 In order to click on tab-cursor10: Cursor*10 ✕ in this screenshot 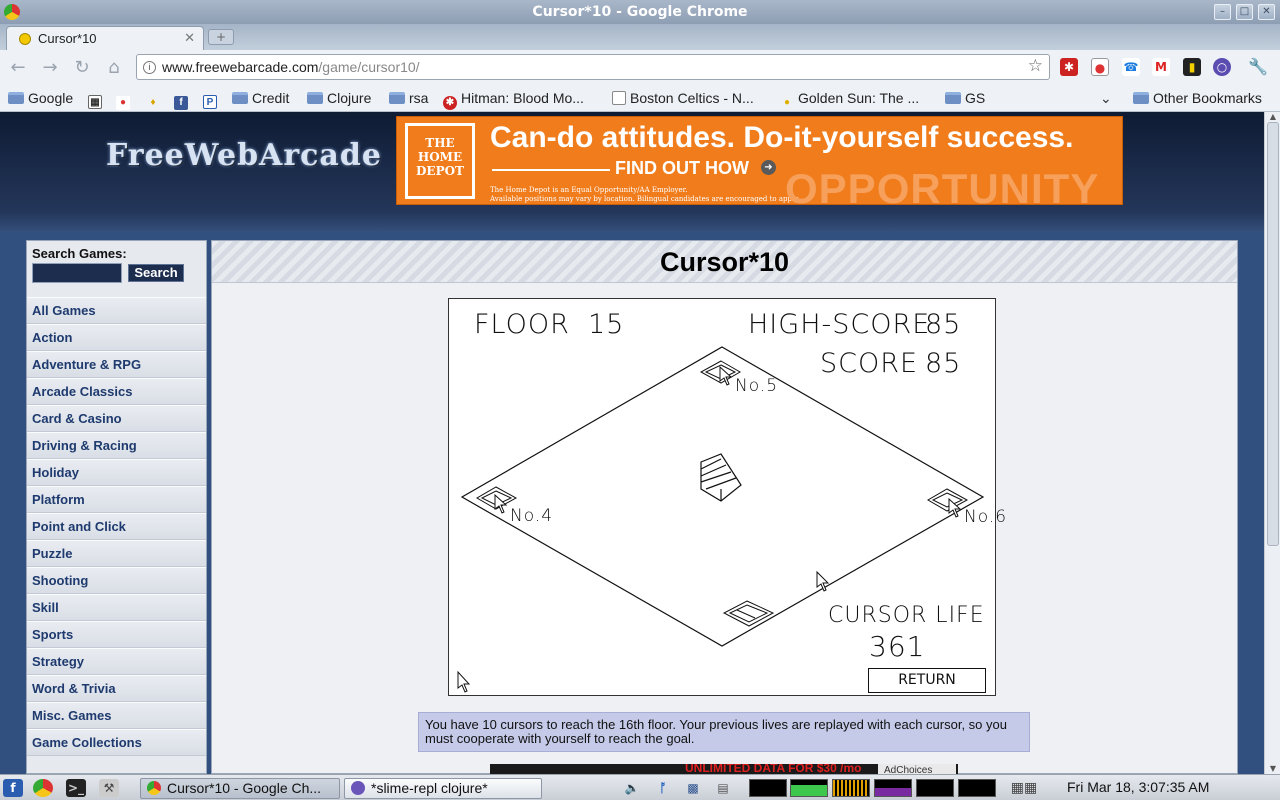, I will do `click(105, 38)`.